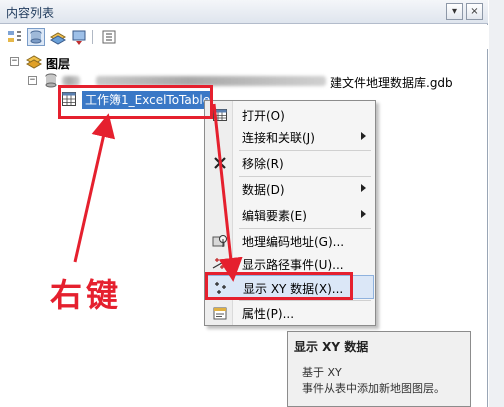 The height and width of the screenshot is (407, 504). Describe the element at coordinates (94, 188) in the screenshot. I see `arrow-to-table` at that location.